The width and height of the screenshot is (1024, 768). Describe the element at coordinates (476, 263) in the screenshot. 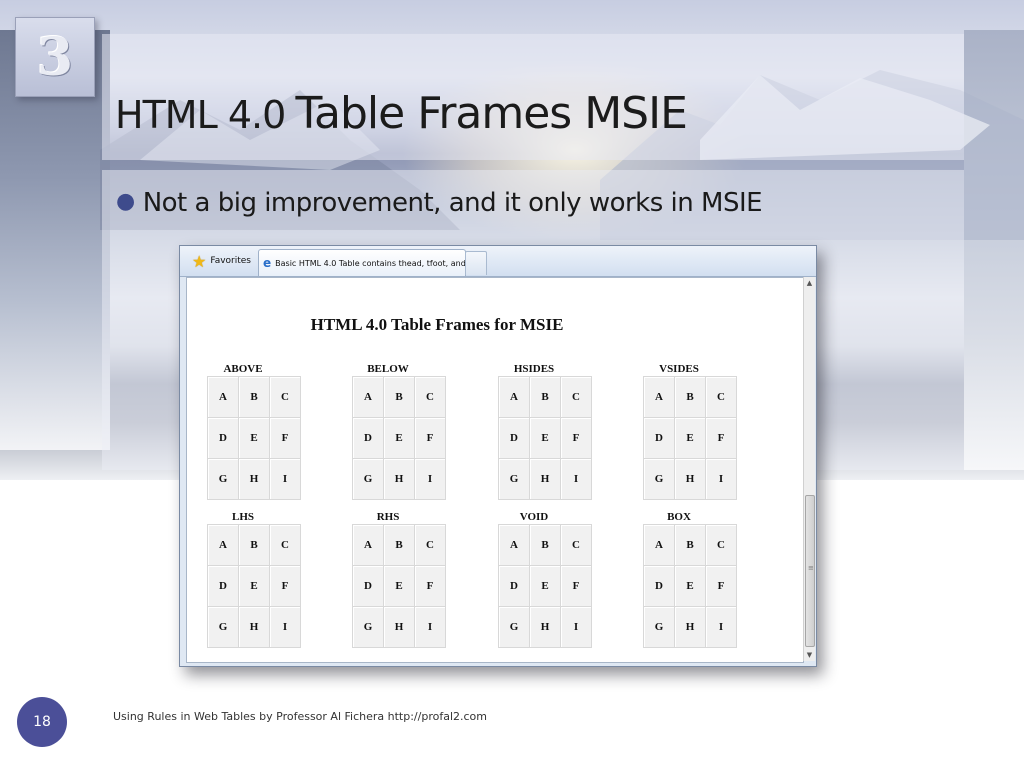

I see `new-tab-button` at that location.